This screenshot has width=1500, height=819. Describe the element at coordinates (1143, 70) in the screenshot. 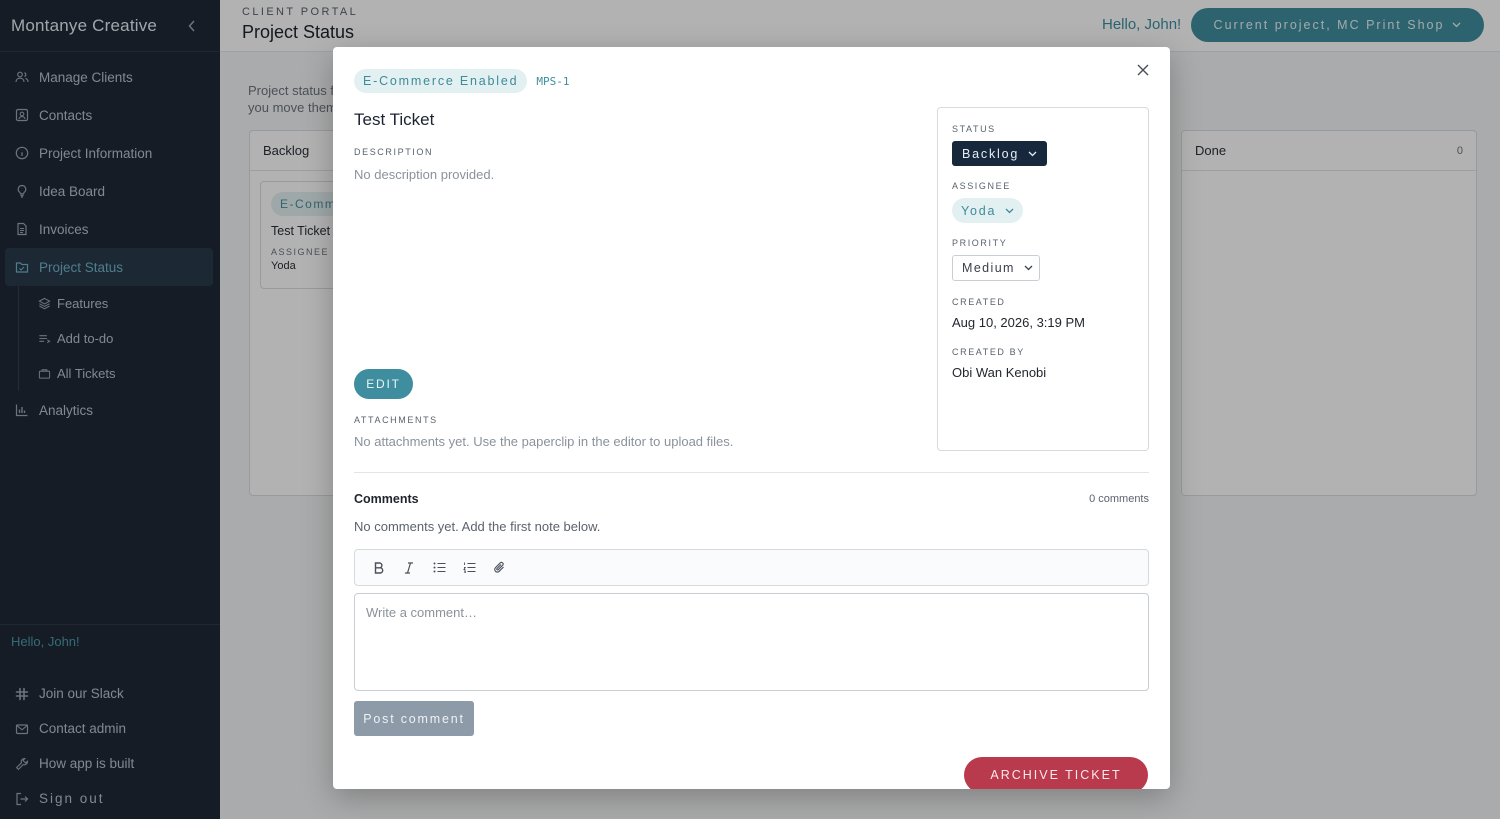

I see `close-icon` at that location.